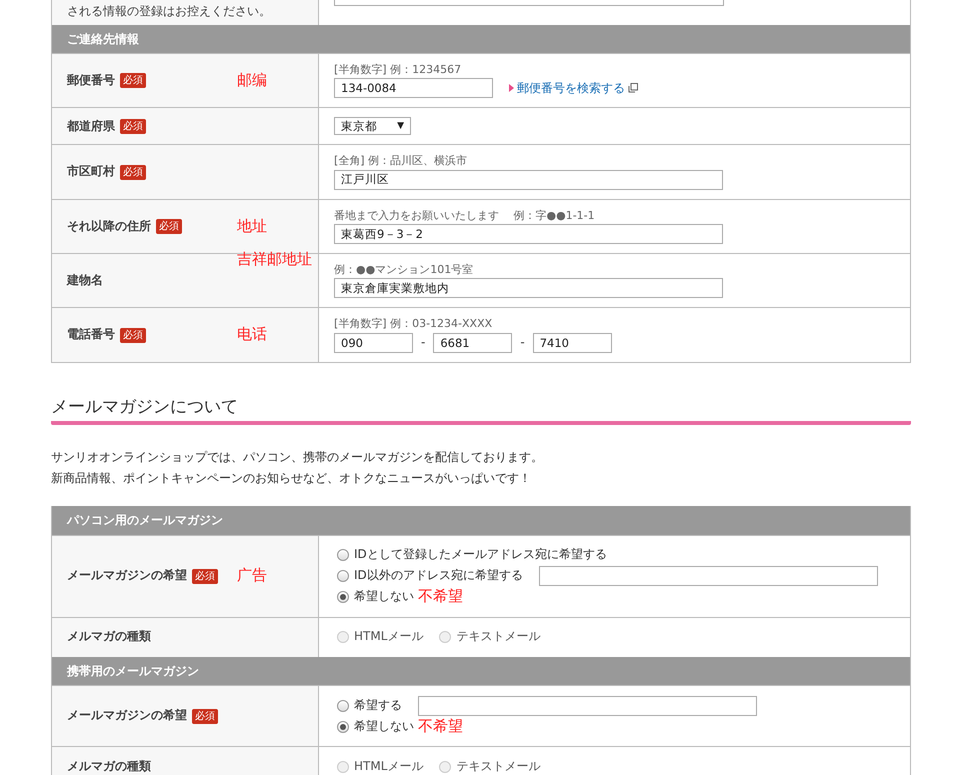  What do you see at coordinates (528, 234) in the screenshot?
I see `text-input: 東葛西9－3－2` at bounding box center [528, 234].